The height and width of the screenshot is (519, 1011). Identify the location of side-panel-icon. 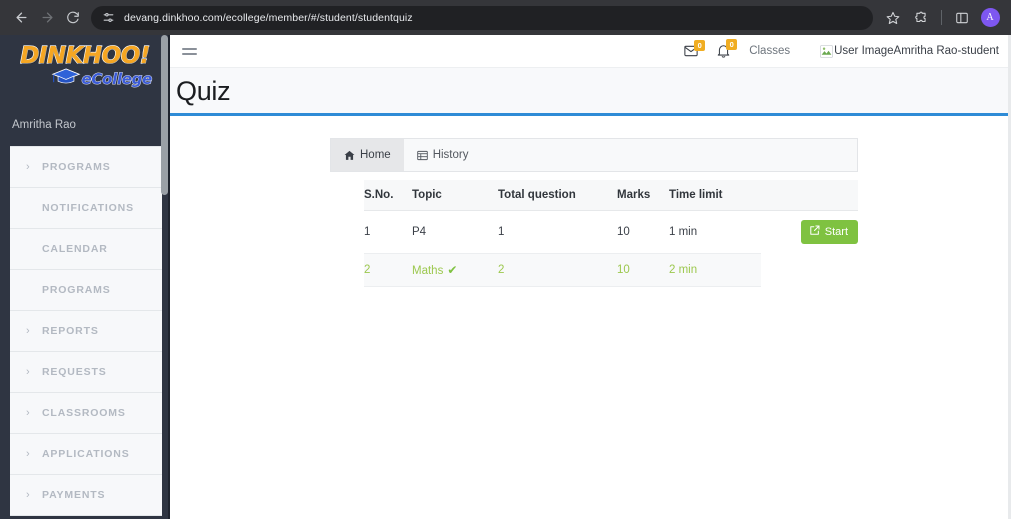
(962, 18).